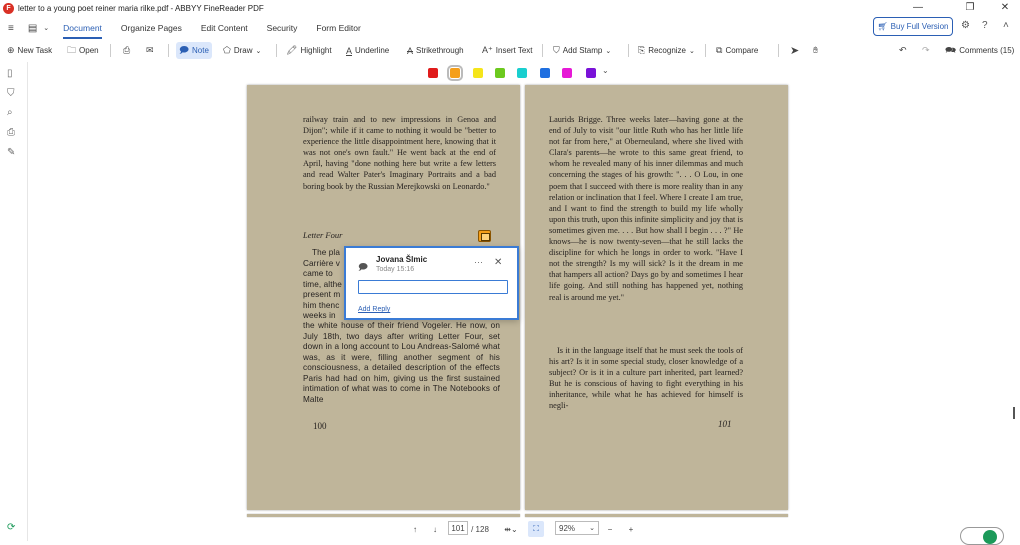  What do you see at coordinates (919, 26) in the screenshot?
I see `buy-full-version-label: Buy Full Version` at bounding box center [919, 26].